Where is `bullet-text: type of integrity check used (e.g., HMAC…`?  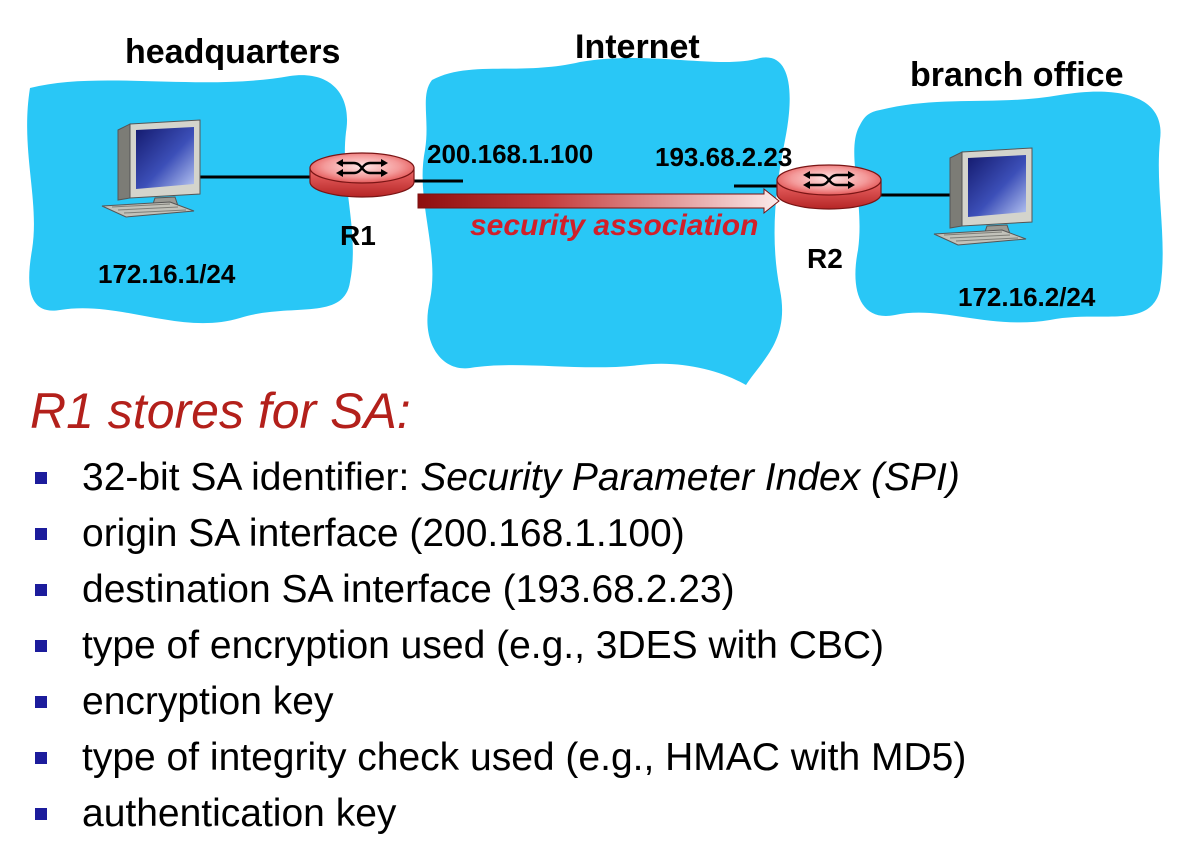
bullet-text: type of integrity check used (e.g., HMAC… is located at coordinates (524, 757).